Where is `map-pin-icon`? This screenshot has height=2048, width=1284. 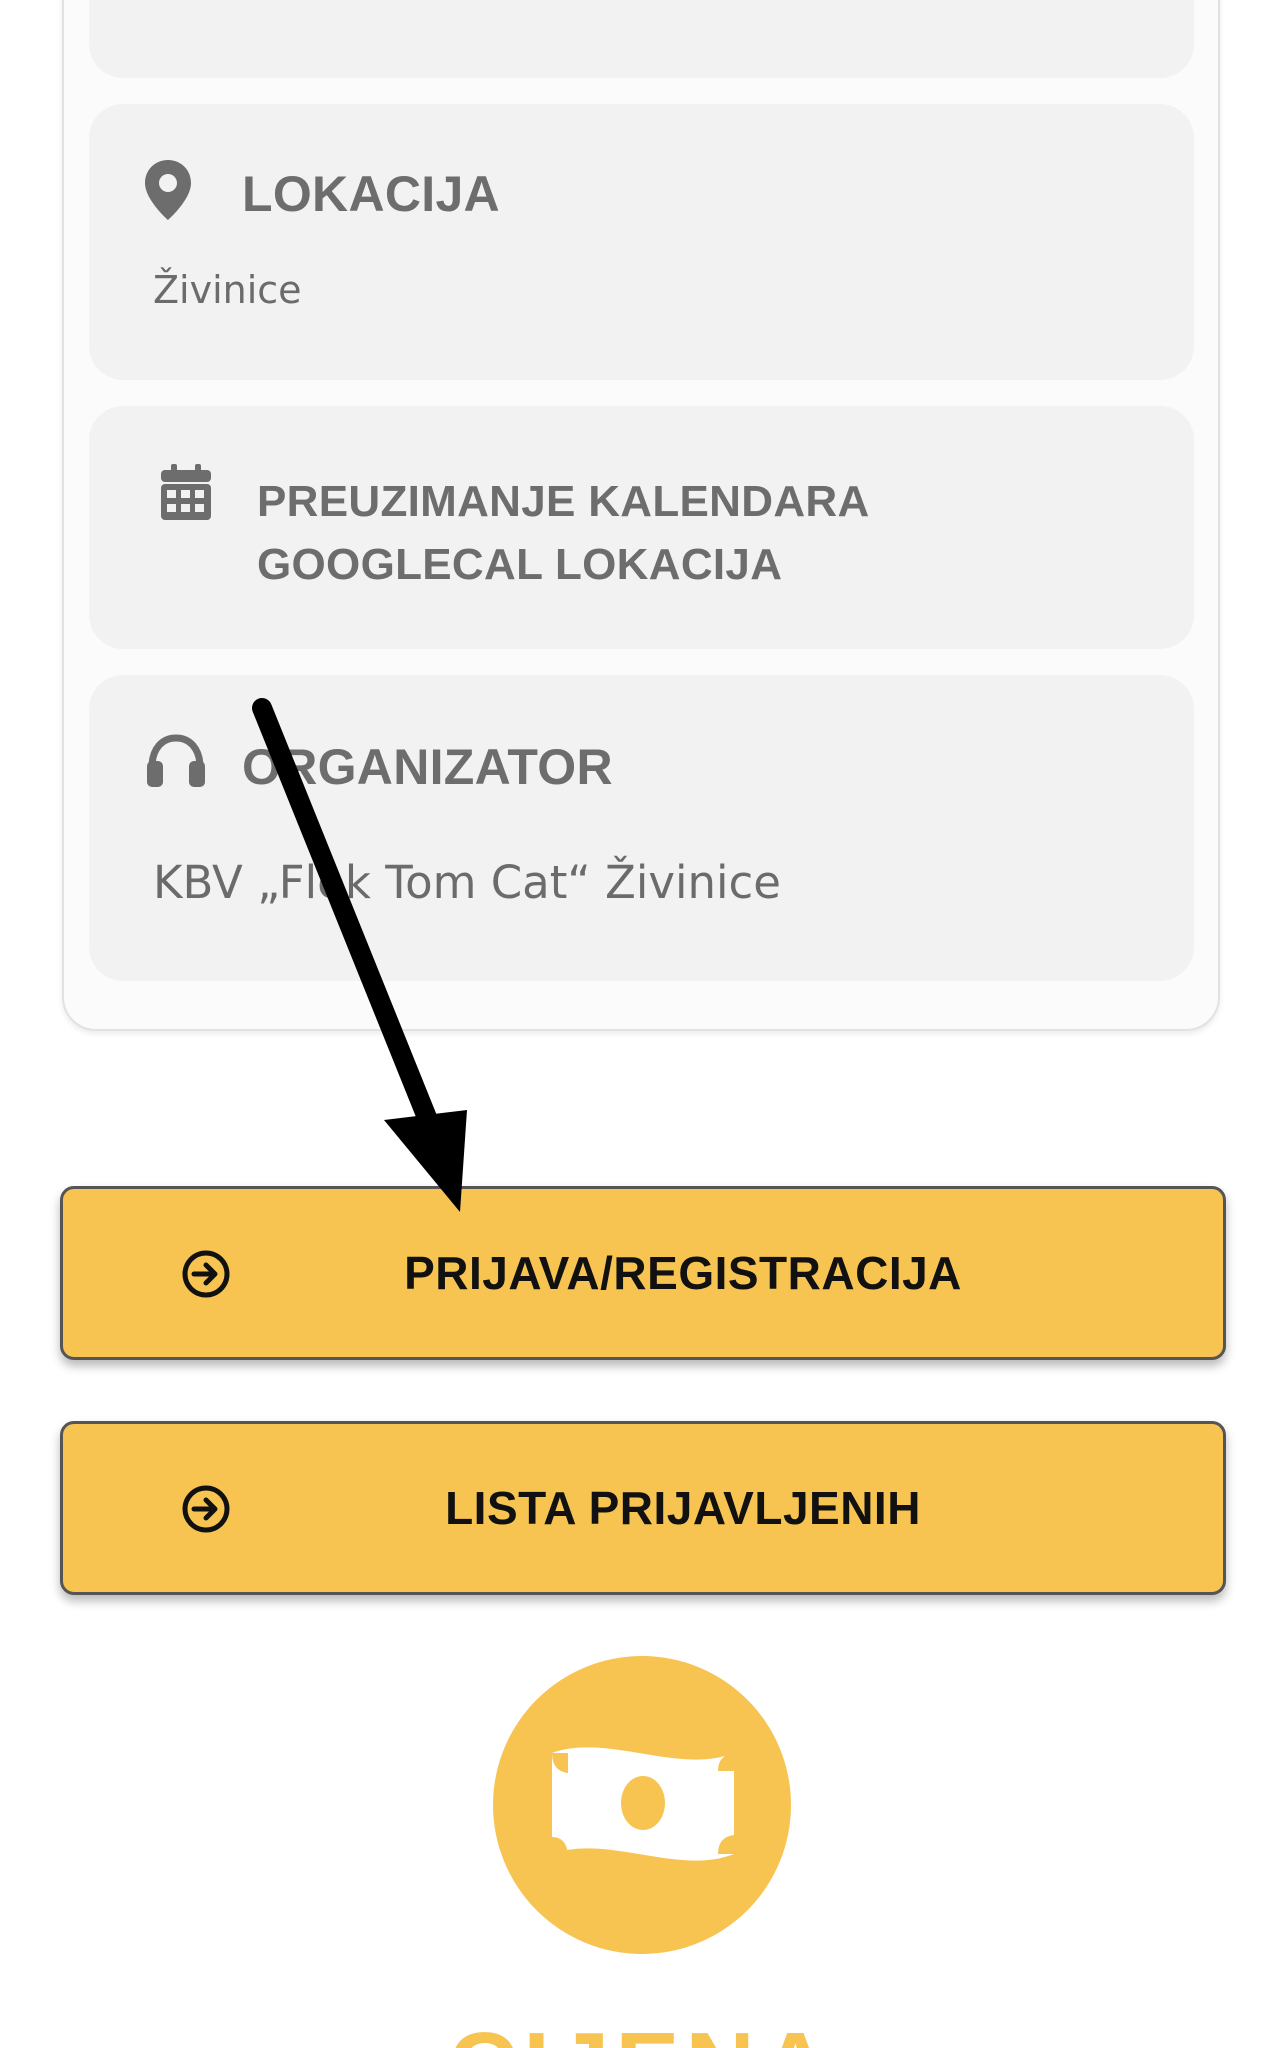
map-pin-icon is located at coordinates (168, 190).